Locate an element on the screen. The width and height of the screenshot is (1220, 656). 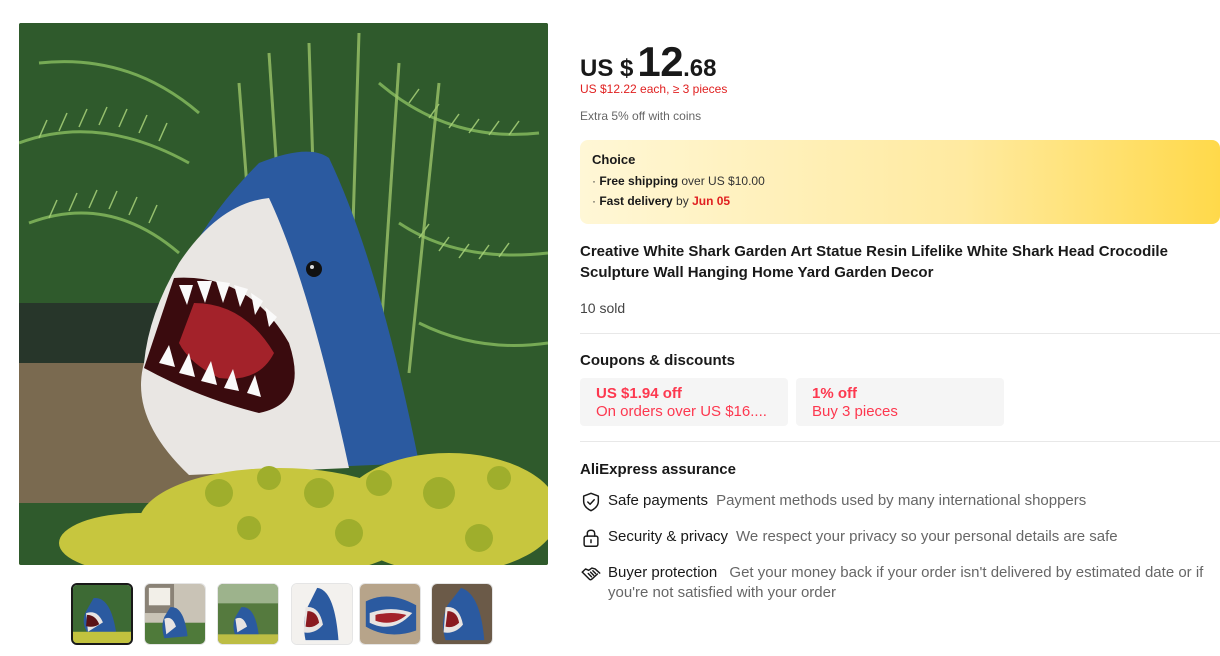
price-integer: 12 is located at coordinates (660, 61).